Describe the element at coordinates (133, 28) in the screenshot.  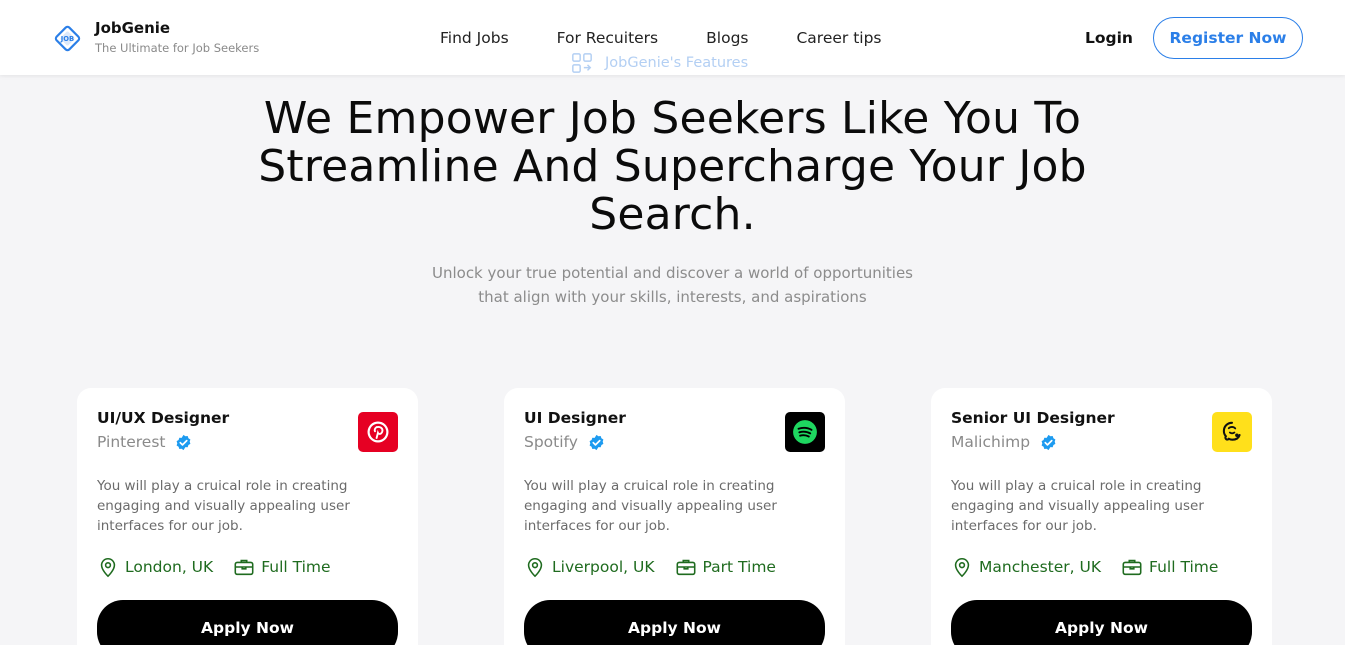
I see `brand-name: JobGenie` at that location.